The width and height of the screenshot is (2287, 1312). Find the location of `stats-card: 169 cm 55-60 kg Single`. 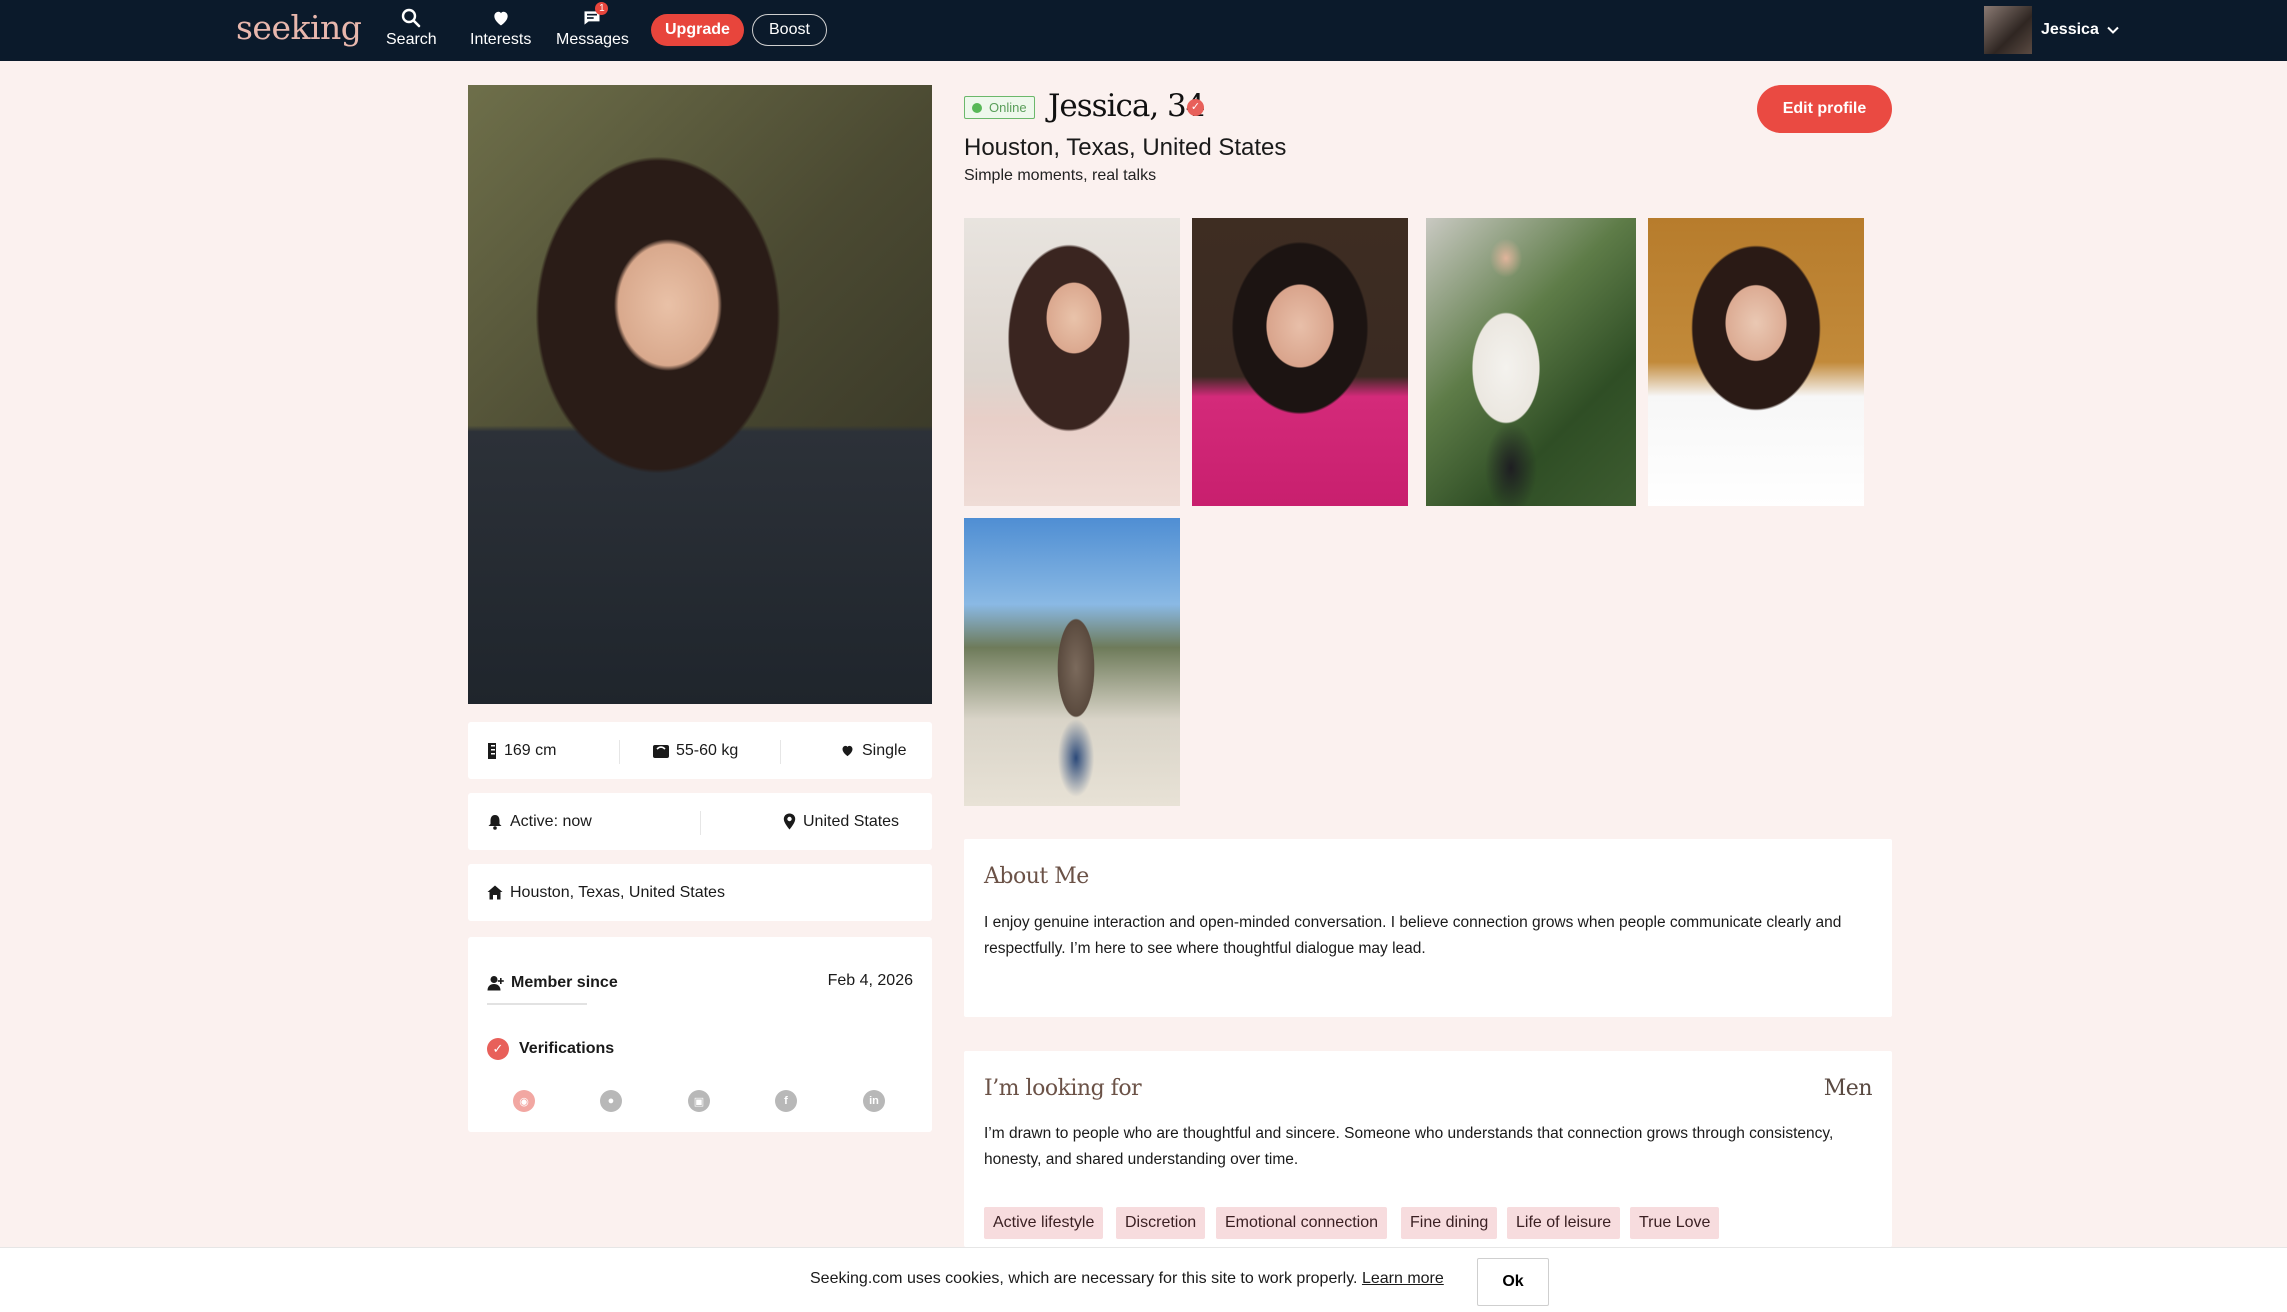

stats-card: 169 cm 55-60 kg Single is located at coordinates (700, 750).